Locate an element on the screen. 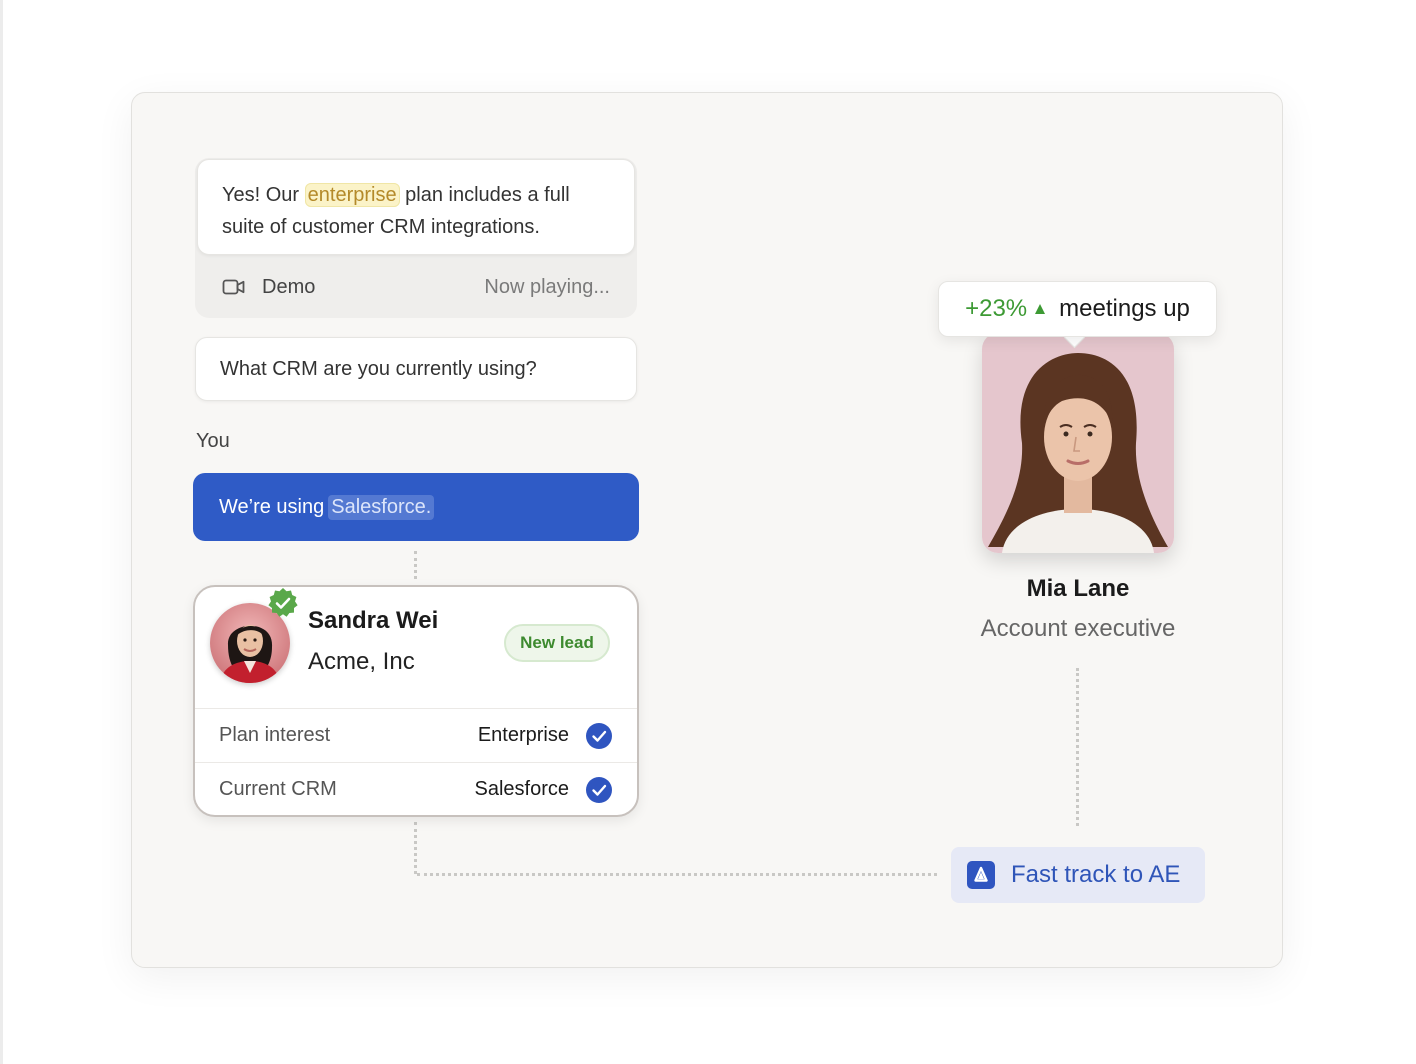 The width and height of the screenshot is (1416, 1064). lead-company: Acme, Inc is located at coordinates (361, 661).